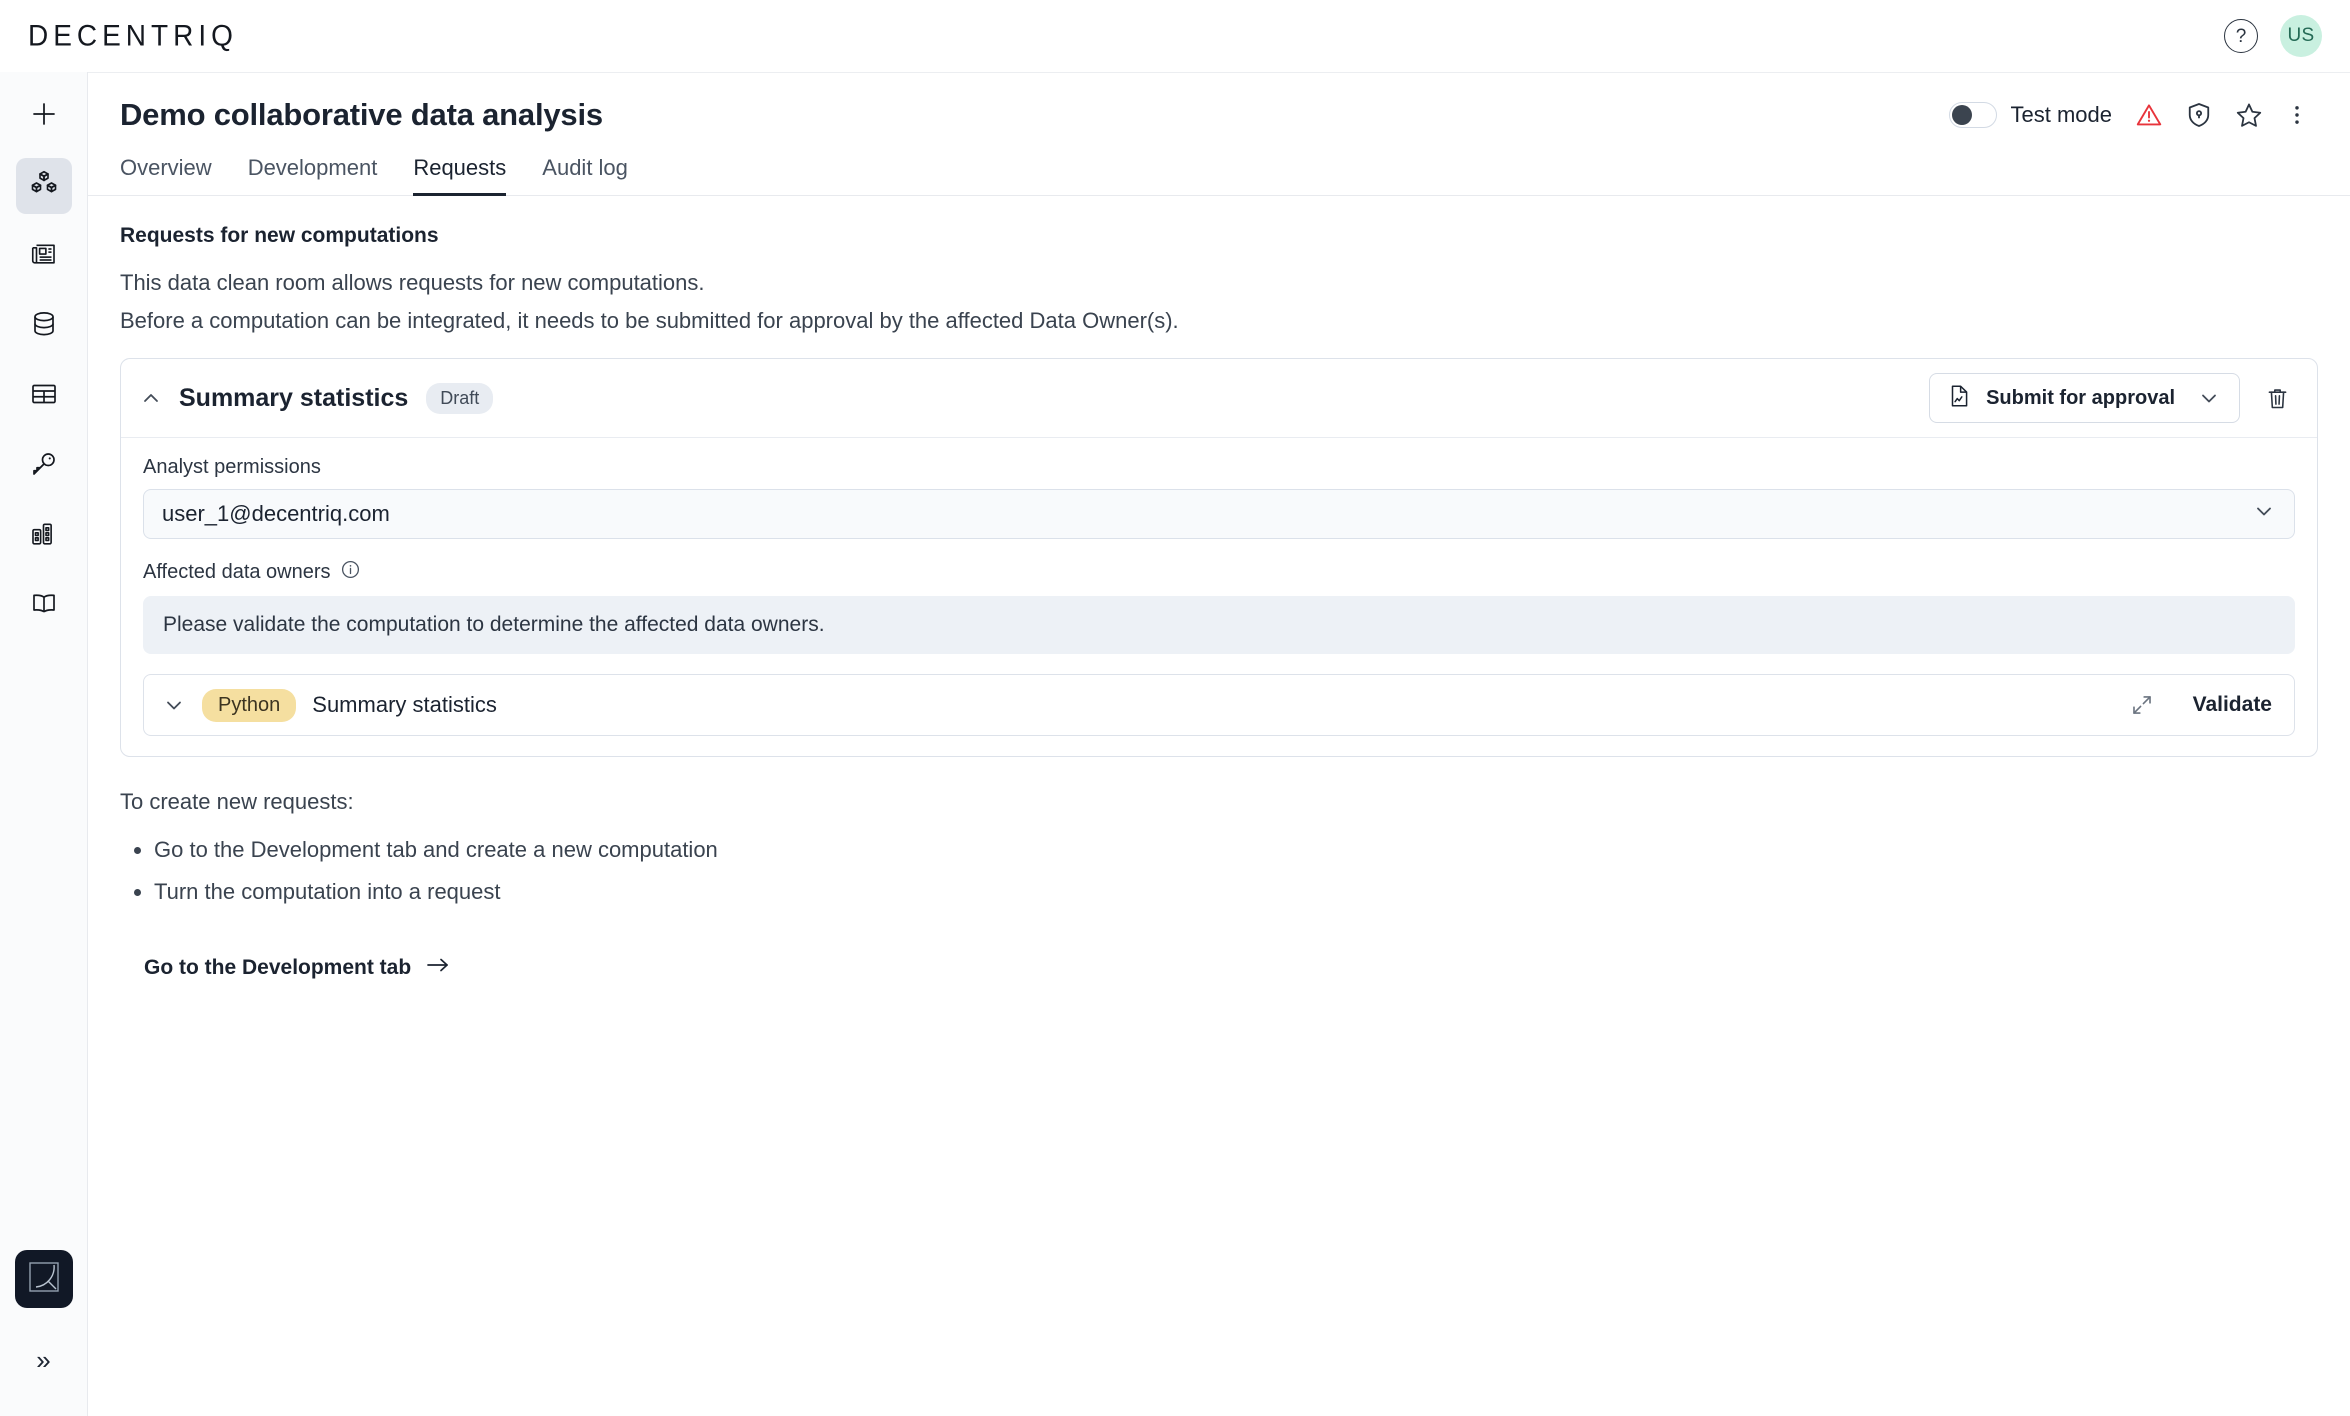 The image size is (2350, 1416). Describe the element at coordinates (2232, 705) in the screenshot. I see `validate-button: Validate` at that location.